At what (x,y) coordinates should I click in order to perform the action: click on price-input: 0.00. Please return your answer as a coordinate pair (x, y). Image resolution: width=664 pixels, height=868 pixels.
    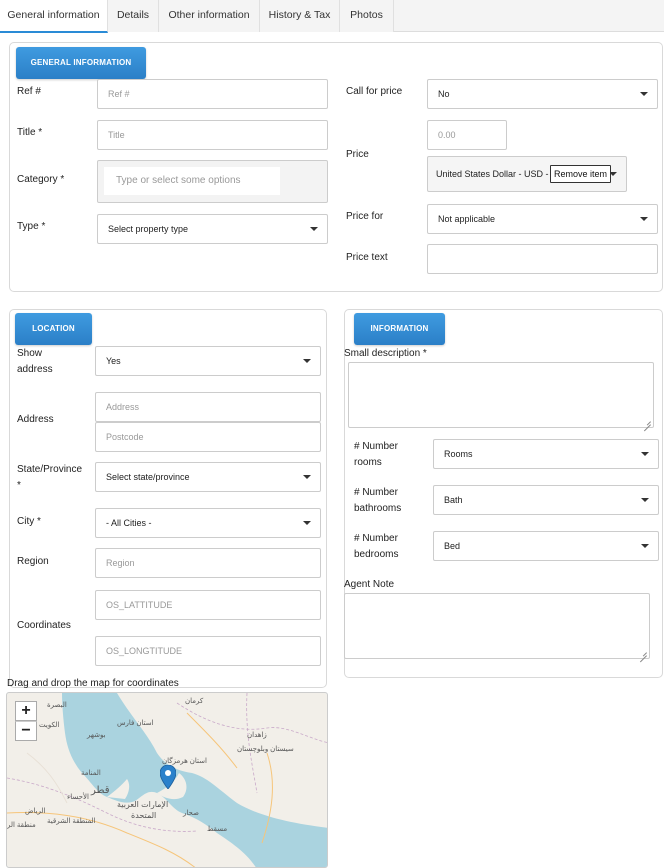
    Looking at the image, I should click on (467, 135).